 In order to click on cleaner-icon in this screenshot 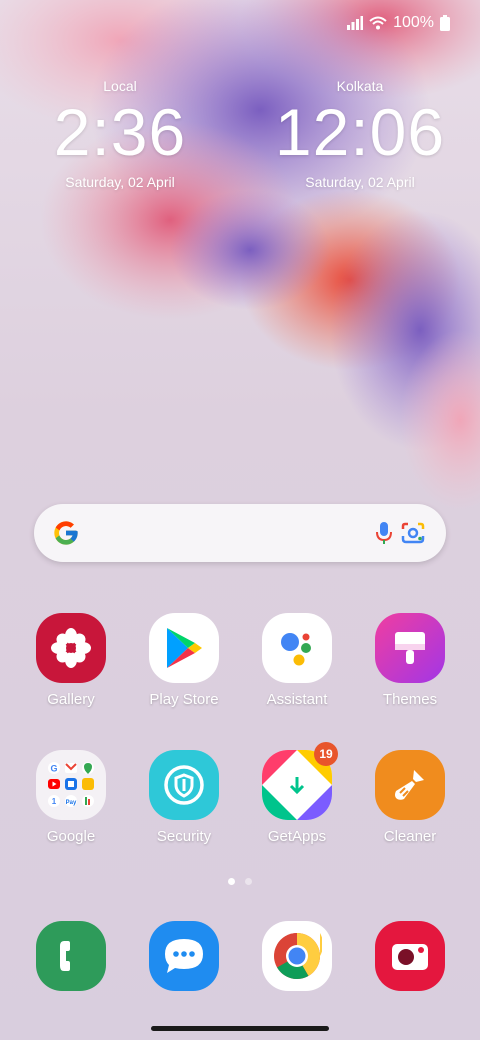, I will do `click(410, 785)`.